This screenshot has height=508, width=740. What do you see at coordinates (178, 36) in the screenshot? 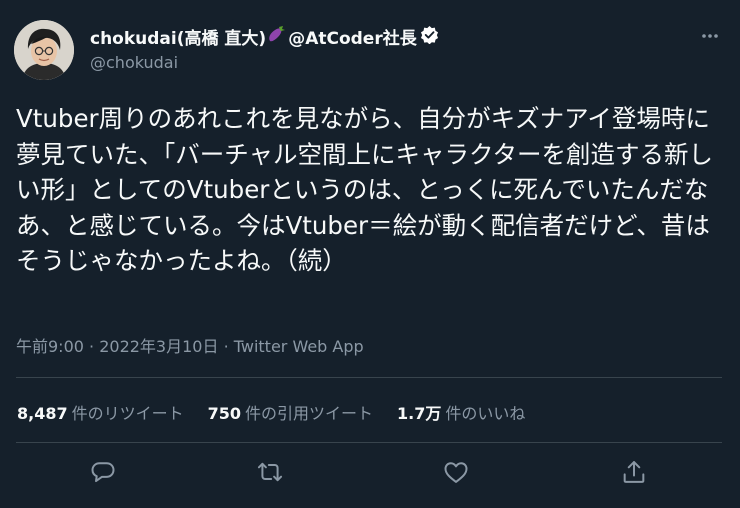
I see `display-name: chokudai(高橋 直大)` at bounding box center [178, 36].